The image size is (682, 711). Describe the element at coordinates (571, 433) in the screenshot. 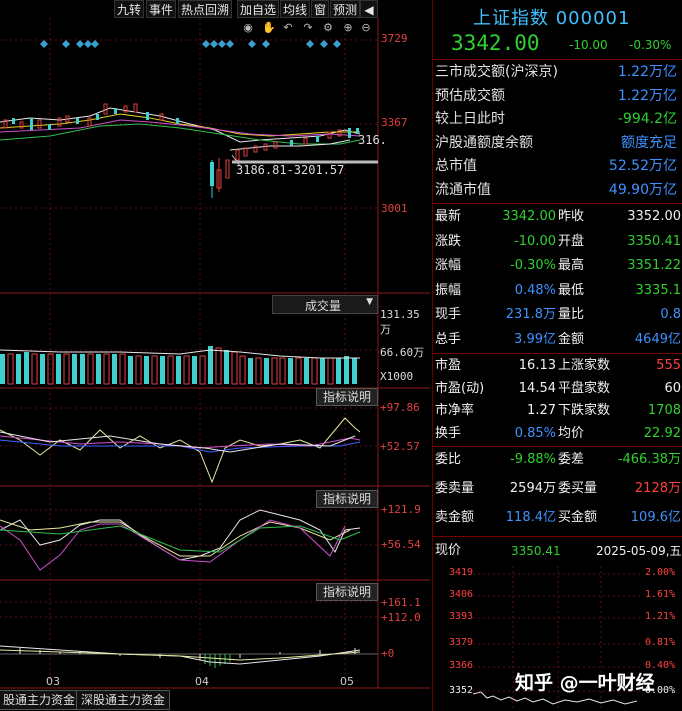

I see `grid-label: 均价` at that location.